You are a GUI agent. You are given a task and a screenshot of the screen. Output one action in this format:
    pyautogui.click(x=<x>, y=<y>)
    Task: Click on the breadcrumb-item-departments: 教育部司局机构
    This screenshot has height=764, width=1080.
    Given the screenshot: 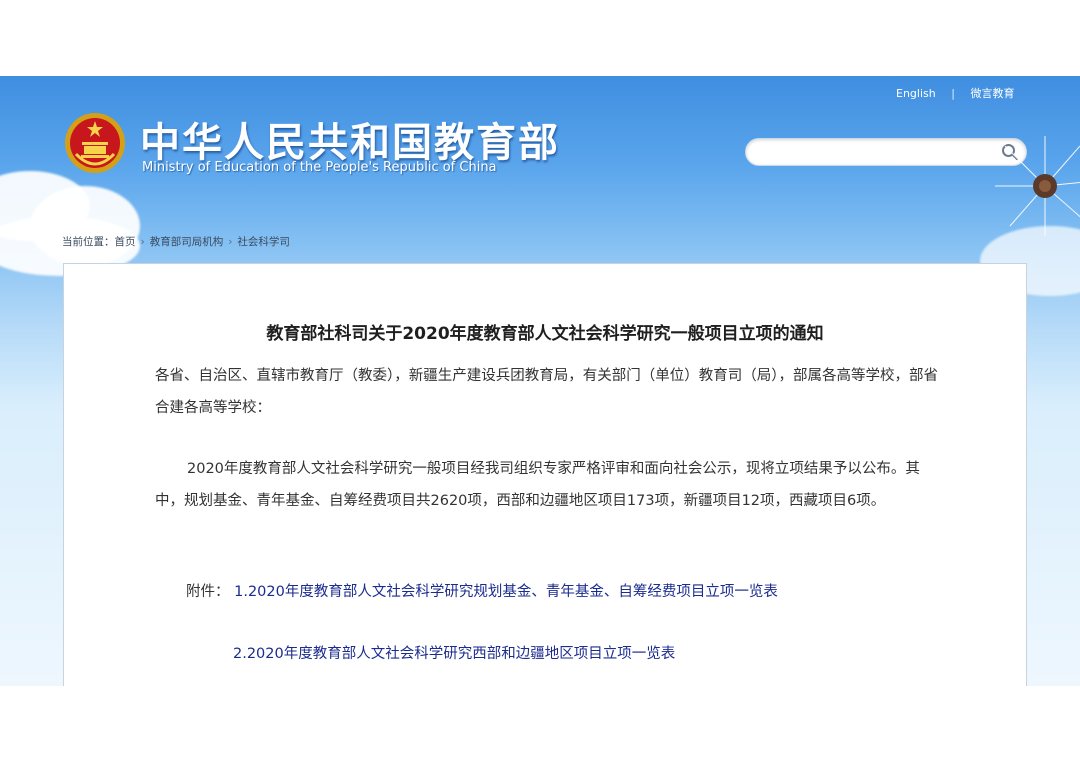 What is the action you would take?
    pyautogui.click(x=187, y=242)
    